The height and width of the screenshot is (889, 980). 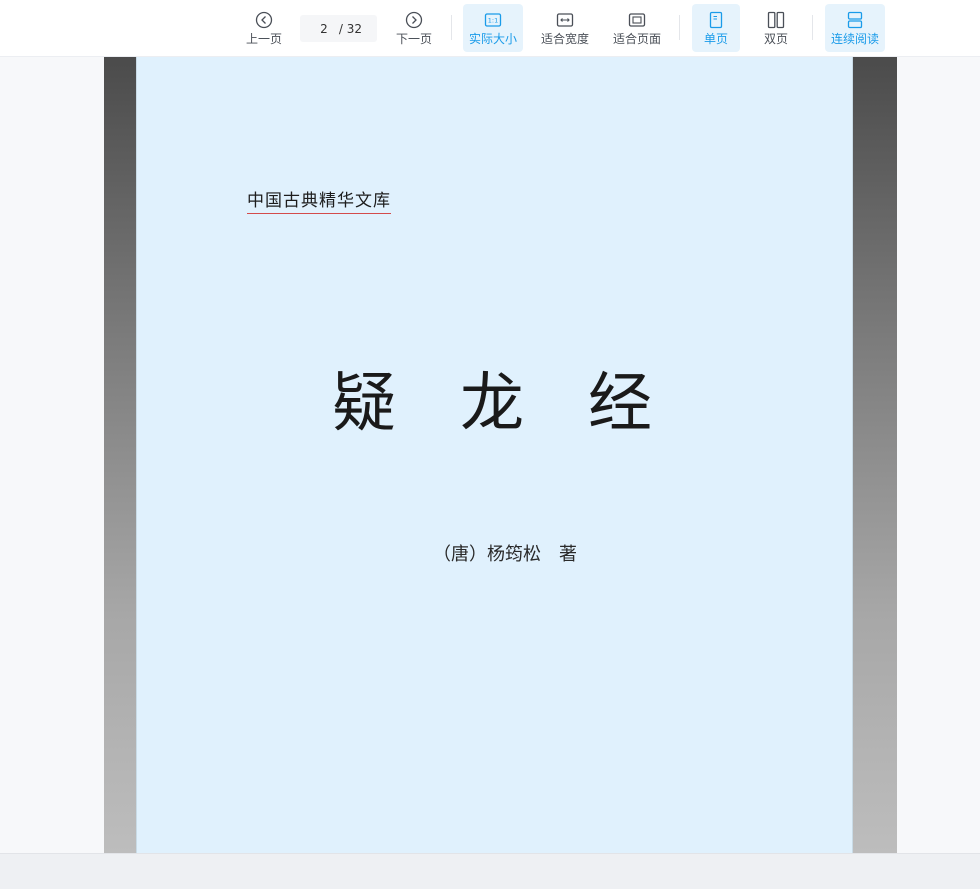 What do you see at coordinates (264, 20) in the screenshot?
I see `chevron-left-circle-icon` at bounding box center [264, 20].